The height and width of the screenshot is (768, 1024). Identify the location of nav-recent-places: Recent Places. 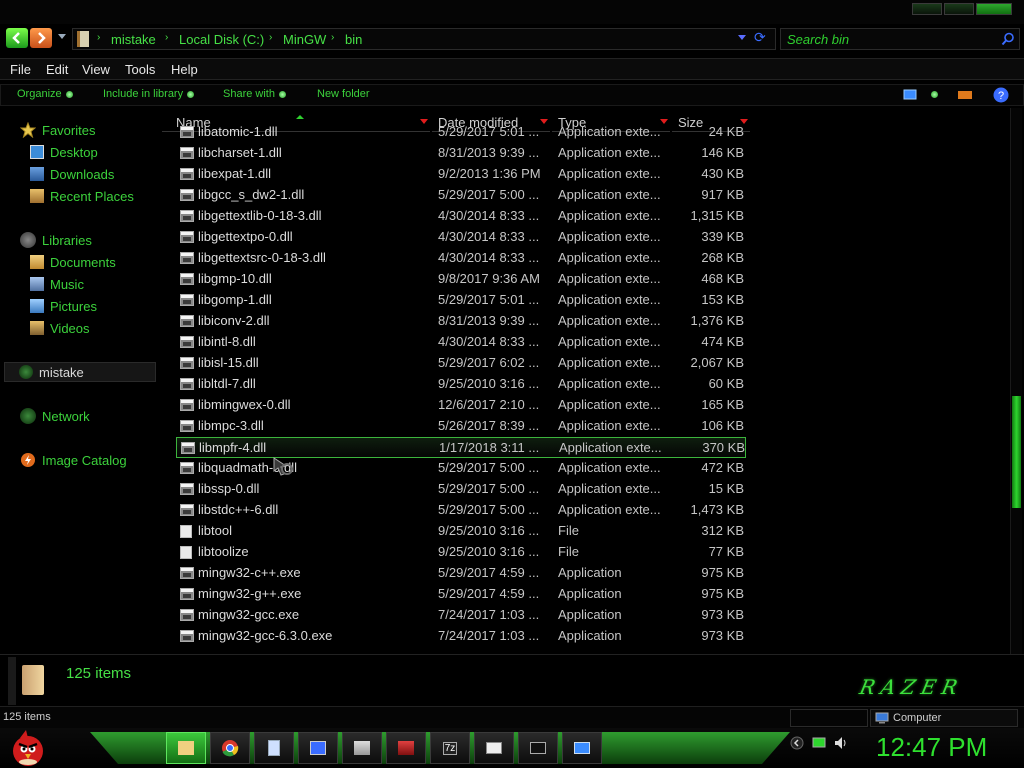
(82, 196).